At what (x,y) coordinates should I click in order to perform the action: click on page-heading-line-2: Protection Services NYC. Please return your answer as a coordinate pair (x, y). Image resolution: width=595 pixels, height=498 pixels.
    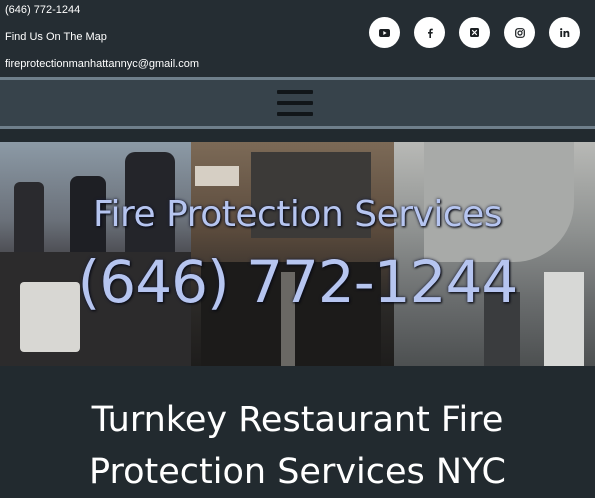
    Looking at the image, I should click on (297, 472).